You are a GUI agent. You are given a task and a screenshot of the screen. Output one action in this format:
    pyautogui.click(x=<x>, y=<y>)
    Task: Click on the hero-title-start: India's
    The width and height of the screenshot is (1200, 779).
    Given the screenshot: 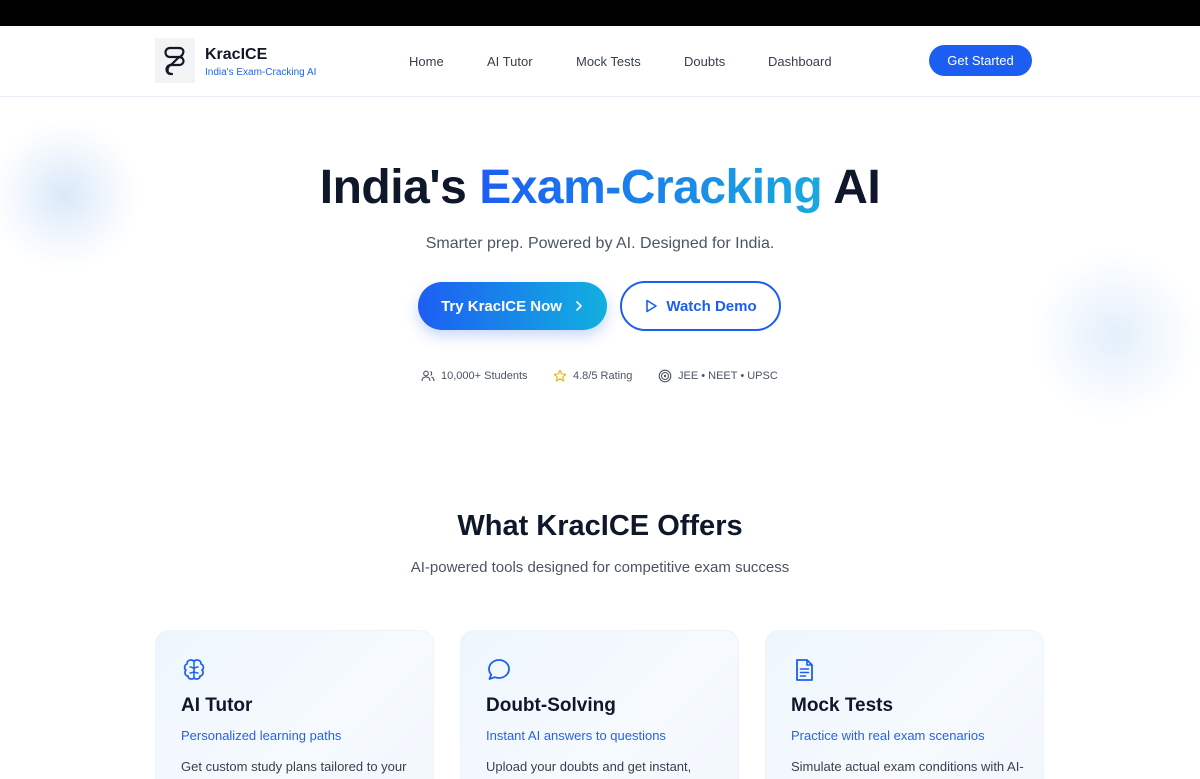 What is the action you would take?
    pyautogui.click(x=399, y=187)
    